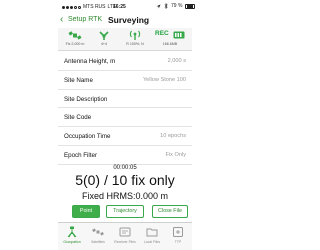 This screenshot has height=250, width=320. I want to click on storage-label: 166.6MB, so click(170, 44).